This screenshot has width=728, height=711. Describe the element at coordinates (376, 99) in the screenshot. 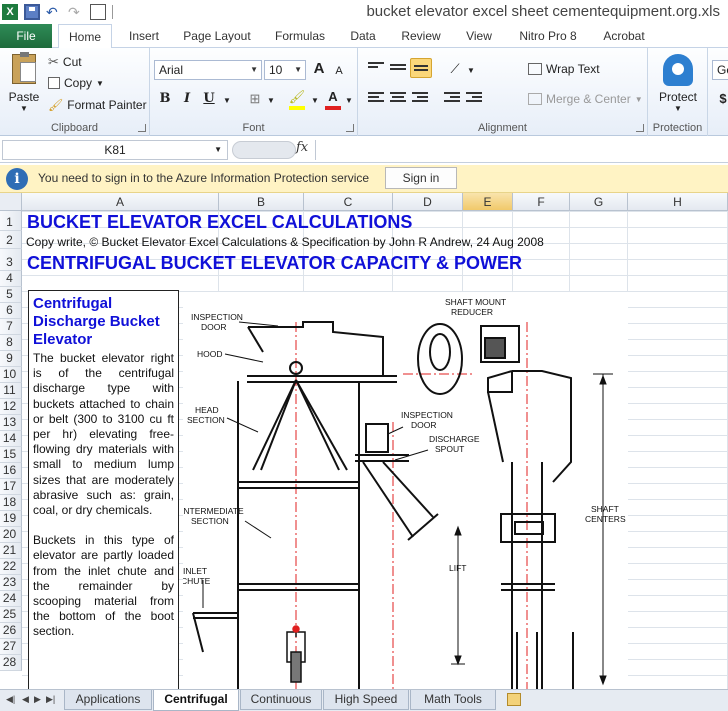

I see `align-left-icon` at that location.